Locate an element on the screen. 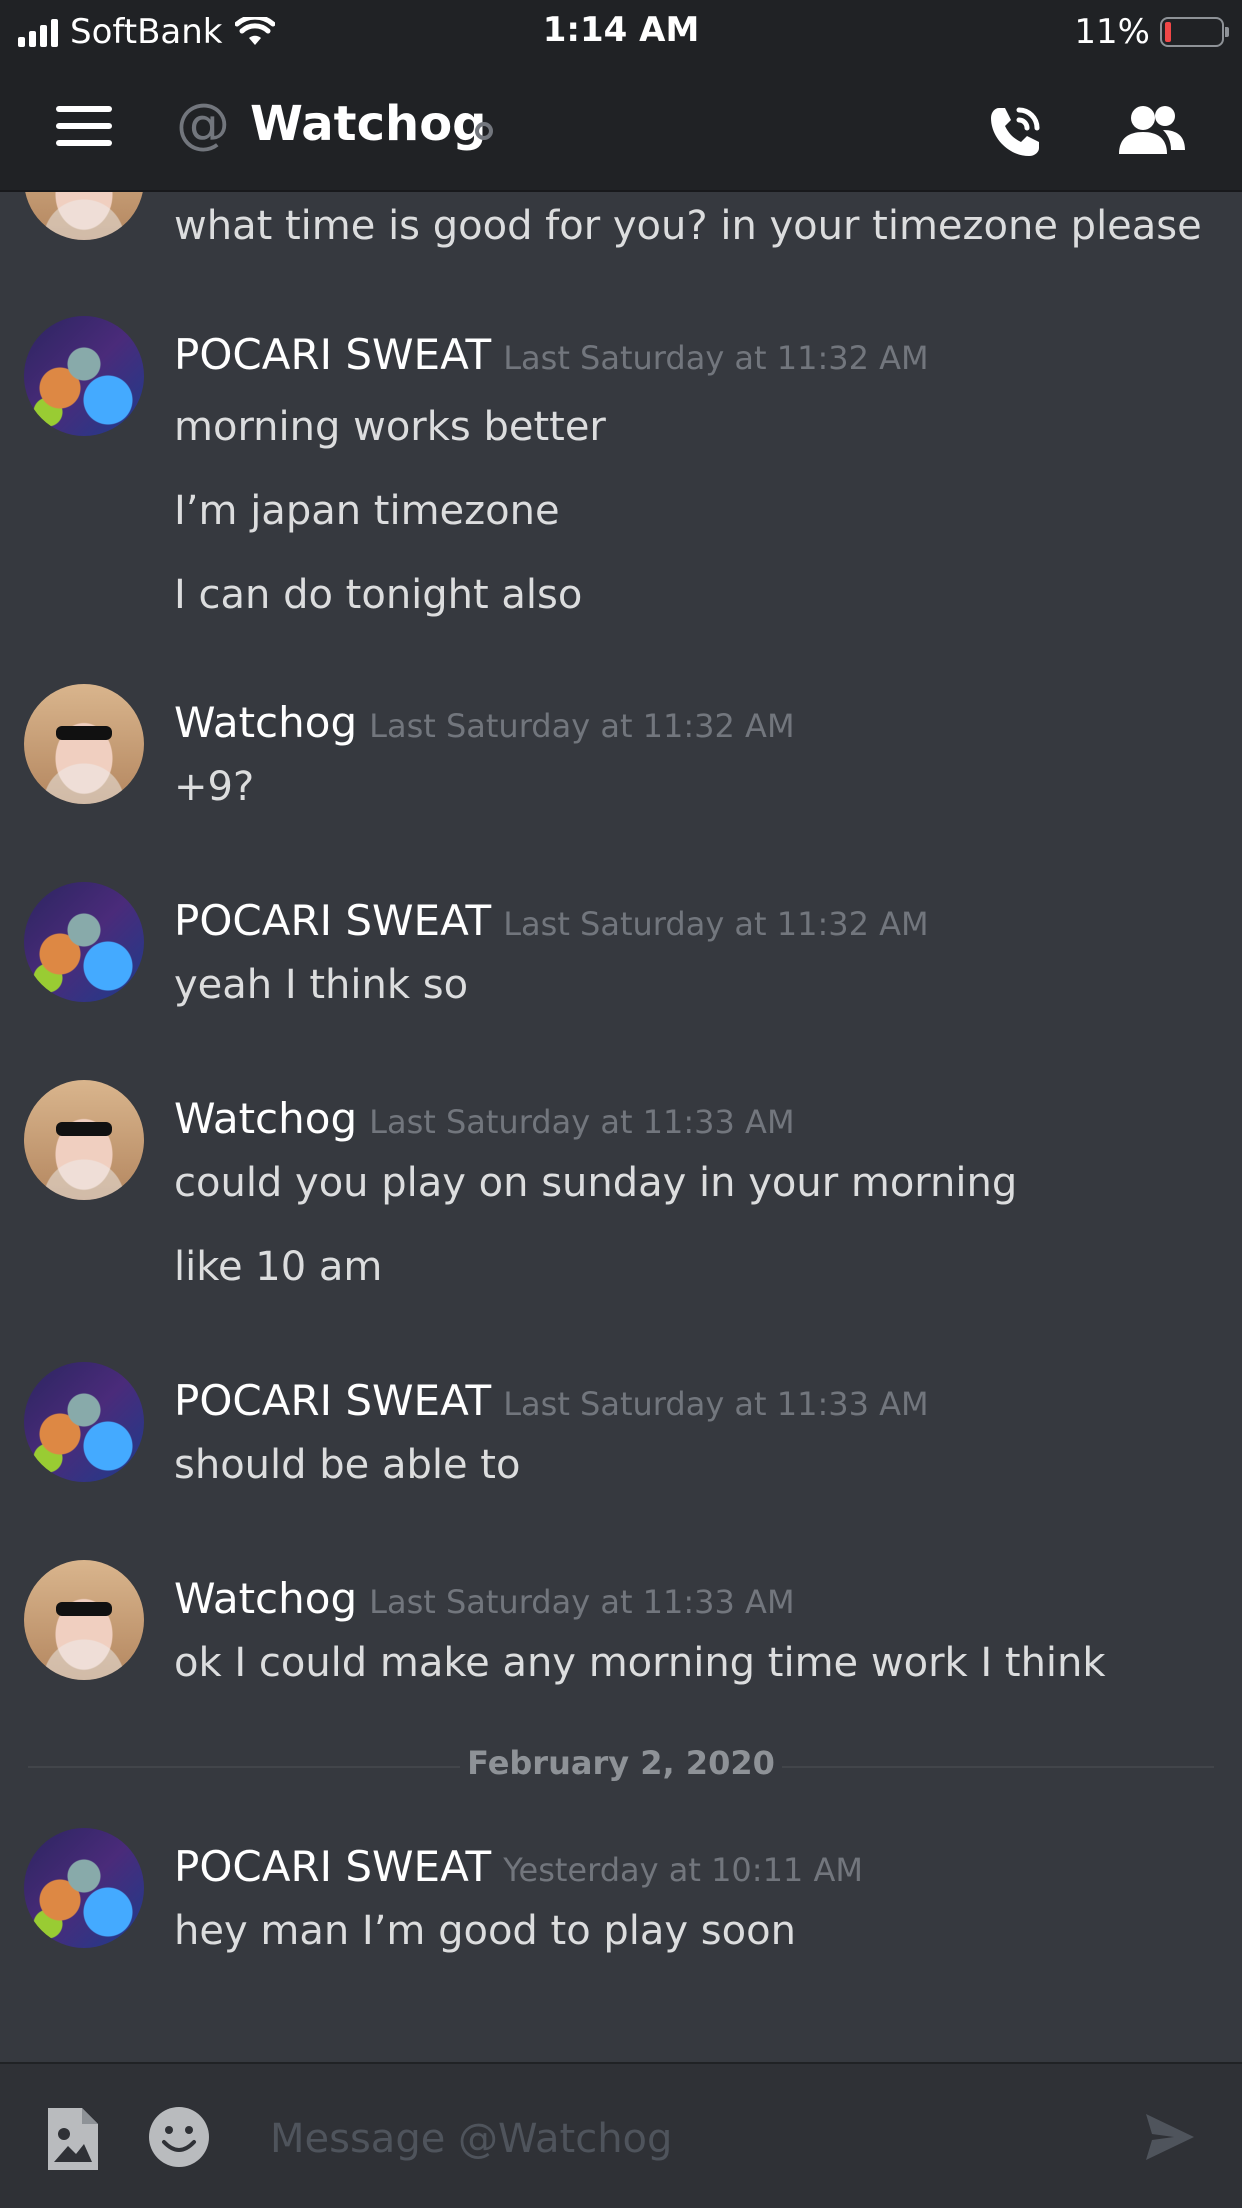 The height and width of the screenshot is (2208, 1242). message-header: Watchog Last Saturday at 11:32 AM is located at coordinates (484, 722).